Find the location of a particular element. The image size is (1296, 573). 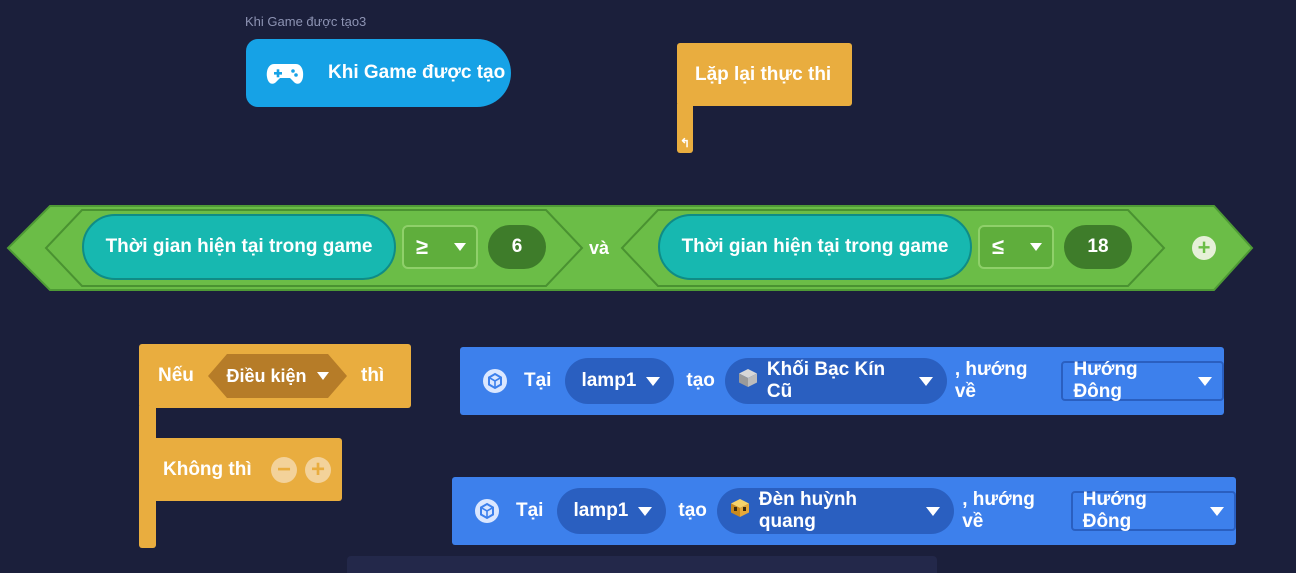

condition-placeholder: Điều kiện is located at coordinates (266, 375).